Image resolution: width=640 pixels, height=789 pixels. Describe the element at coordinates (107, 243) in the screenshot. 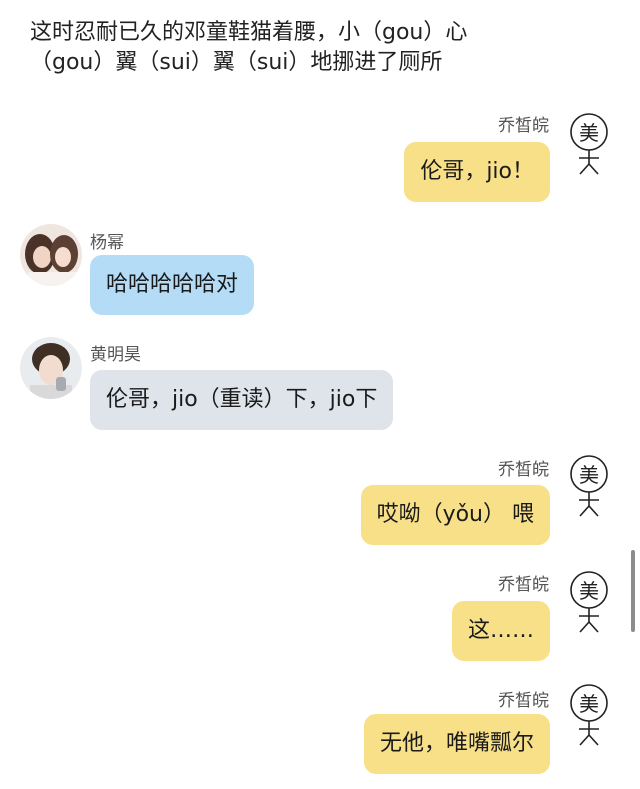

I see `sender-name: 杨幂` at that location.